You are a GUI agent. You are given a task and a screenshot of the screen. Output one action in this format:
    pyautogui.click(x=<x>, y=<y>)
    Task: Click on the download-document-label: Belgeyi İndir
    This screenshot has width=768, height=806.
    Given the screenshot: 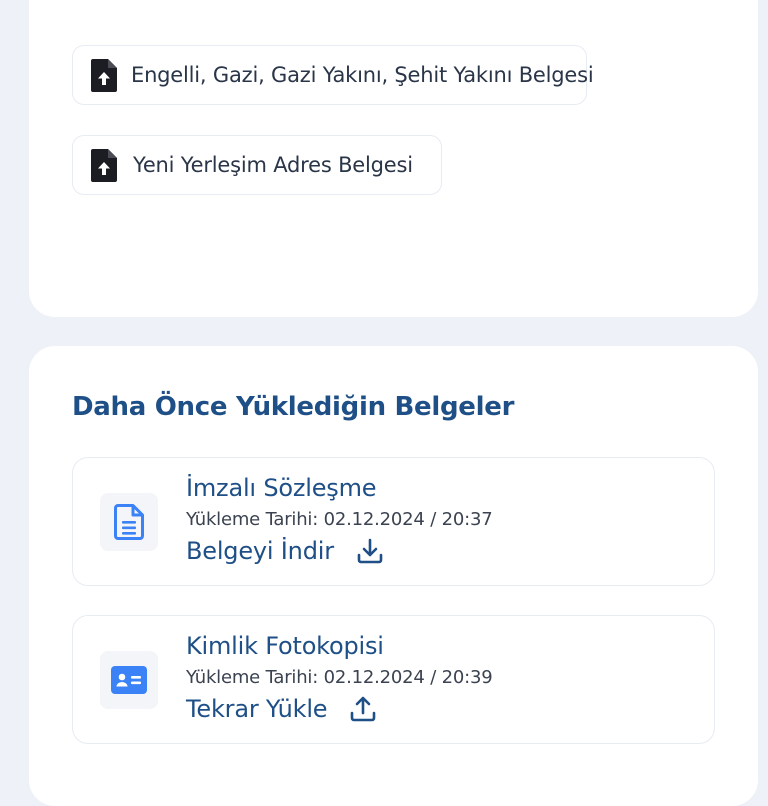 What is the action you would take?
    pyautogui.click(x=260, y=551)
    